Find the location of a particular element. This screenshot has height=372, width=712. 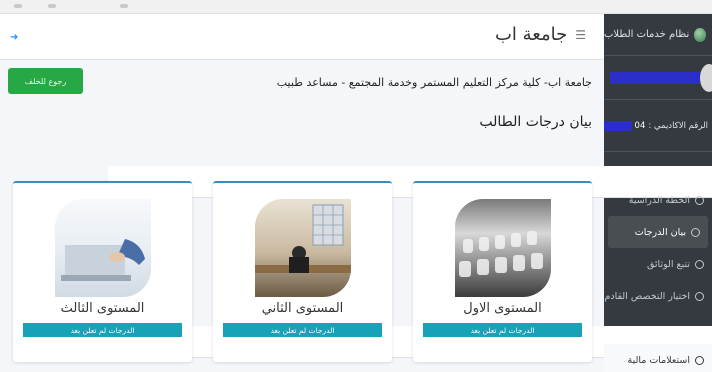

sidebar-item-track-documents: تتبع الوثائق is located at coordinates (658, 264).